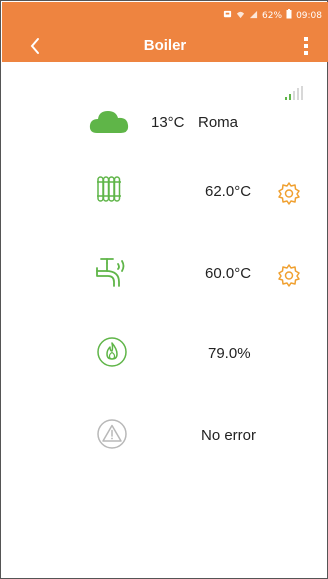 The image size is (328, 579). What do you see at coordinates (165, 354) in the screenshot?
I see `modulation-row: 79.0%` at bounding box center [165, 354].